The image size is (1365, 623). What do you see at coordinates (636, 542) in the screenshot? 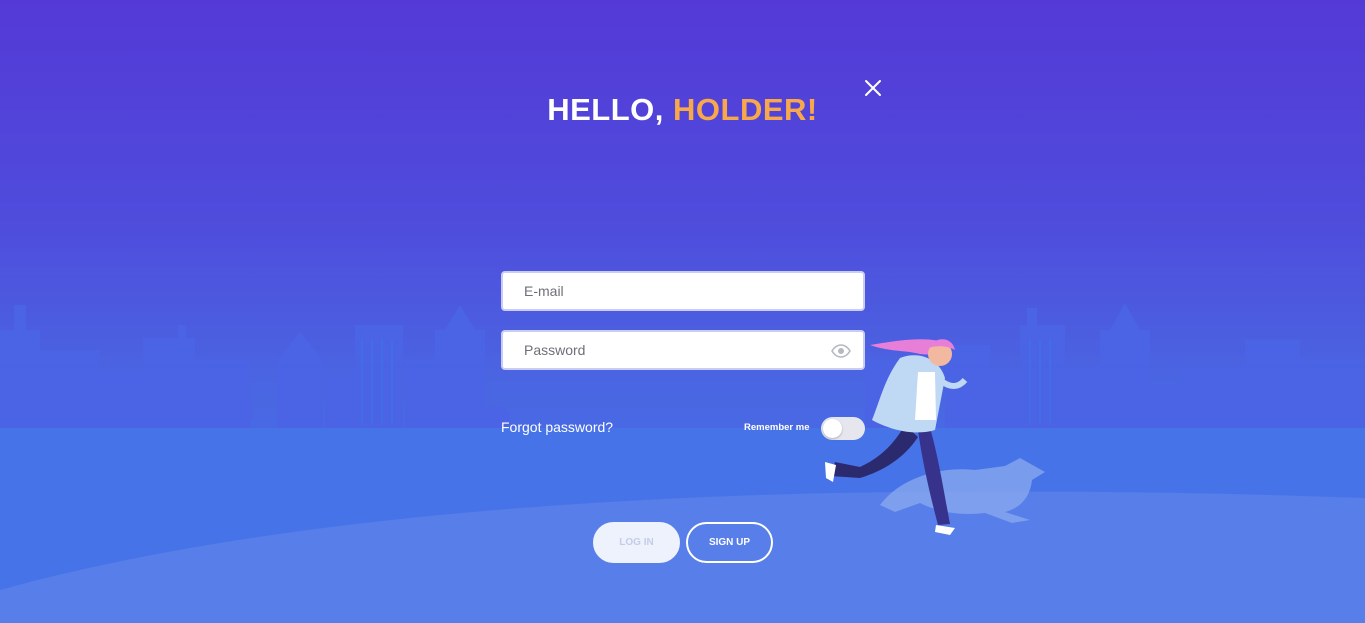
I see `login-button: LOG IN` at bounding box center [636, 542].